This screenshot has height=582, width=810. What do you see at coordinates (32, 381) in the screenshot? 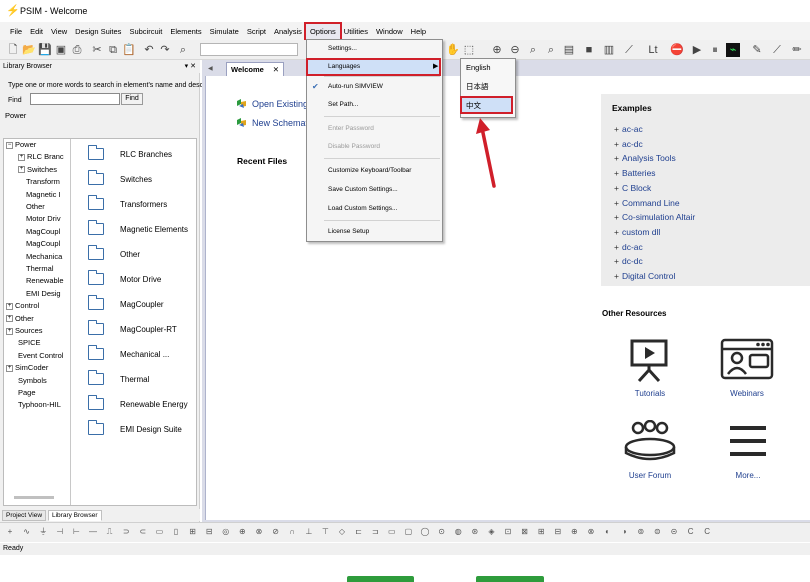
I see `tree-item: Symbols` at bounding box center [32, 381].